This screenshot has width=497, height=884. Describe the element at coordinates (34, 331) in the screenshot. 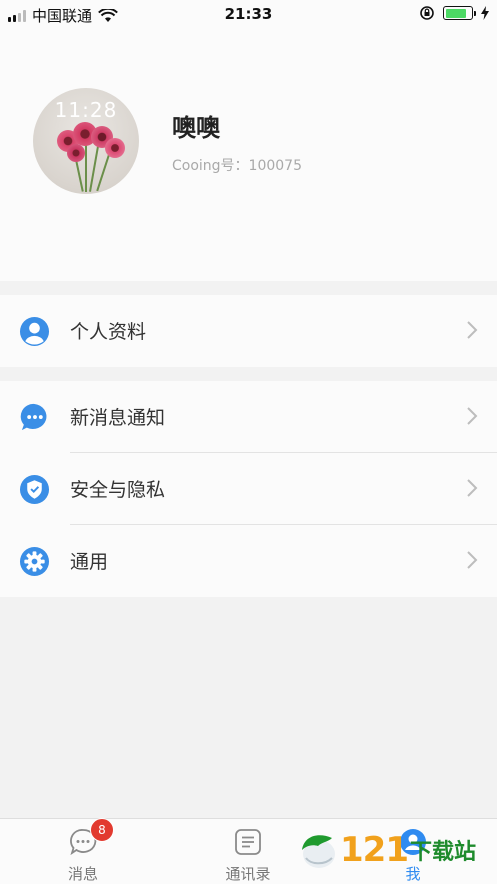

I see `user-icon` at that location.